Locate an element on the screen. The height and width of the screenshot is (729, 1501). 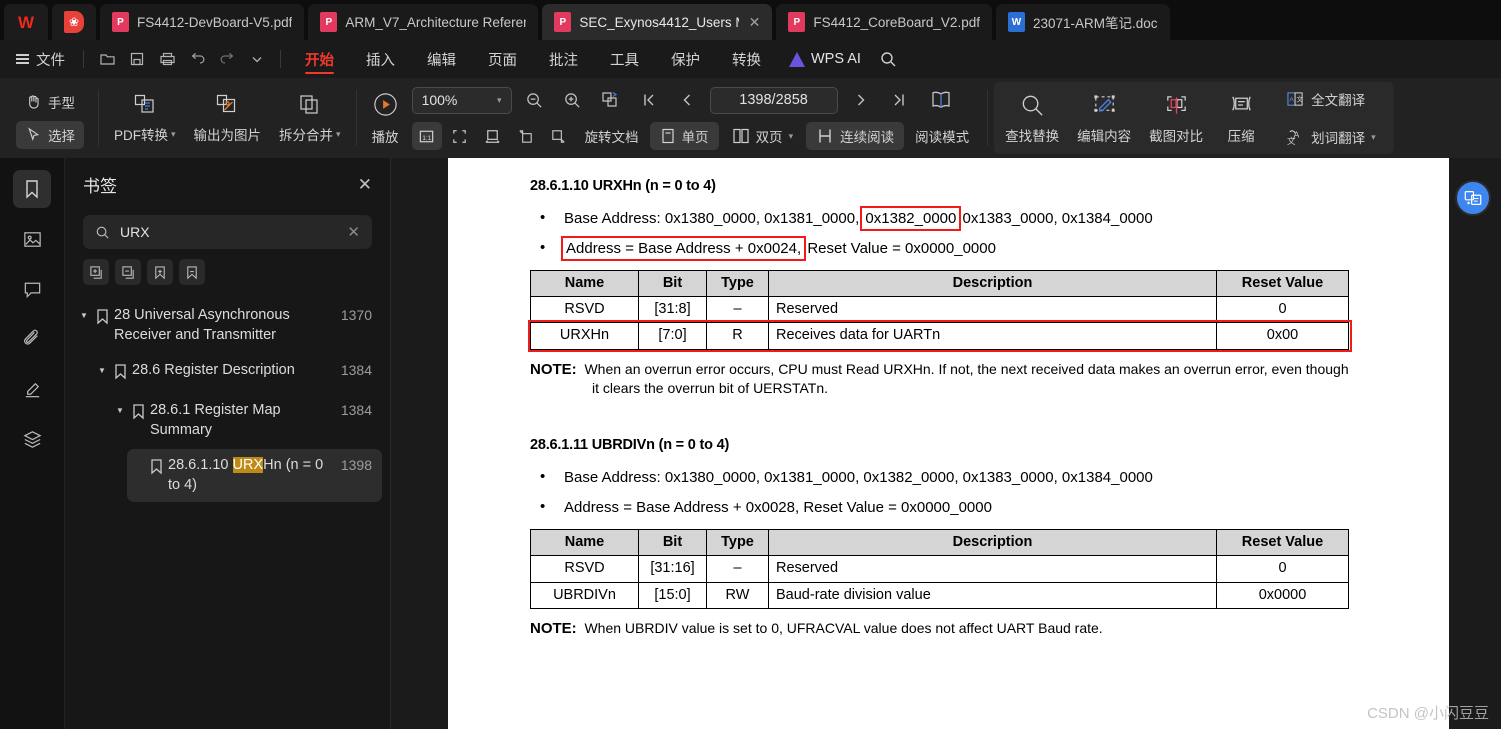
menu-bar: 文件 开始 插入 编辑 页面 批注 工具 保护 转换 WPS AI is located at coordinates (750, 59).